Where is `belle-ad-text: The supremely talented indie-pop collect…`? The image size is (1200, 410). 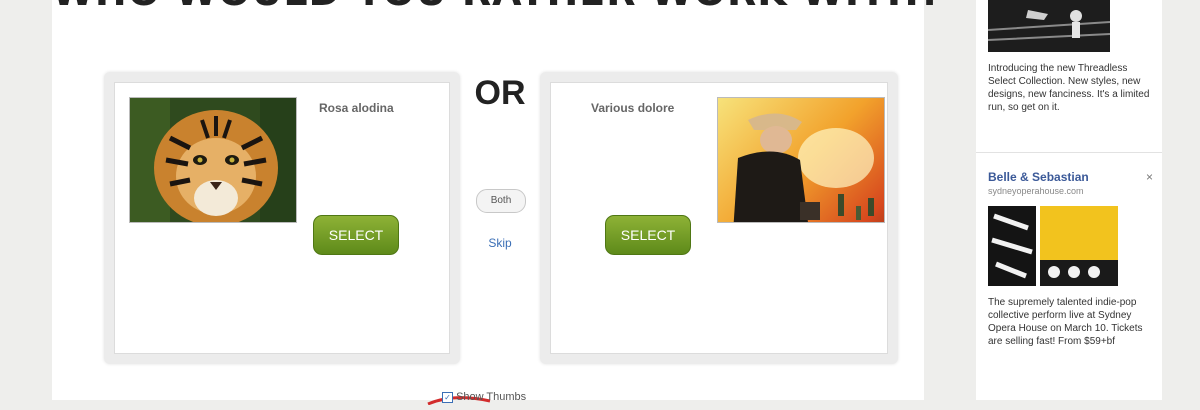
belle-ad-text: The supremely talented indie-pop collect… is located at coordinates (1065, 322).